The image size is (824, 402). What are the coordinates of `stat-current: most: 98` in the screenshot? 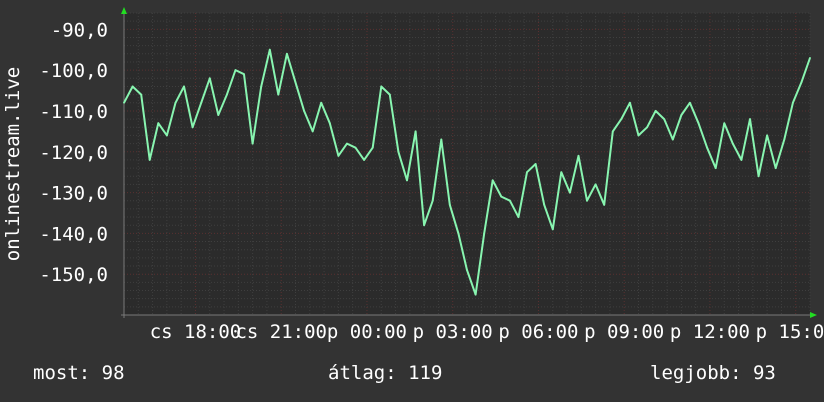 It's located at (79, 373).